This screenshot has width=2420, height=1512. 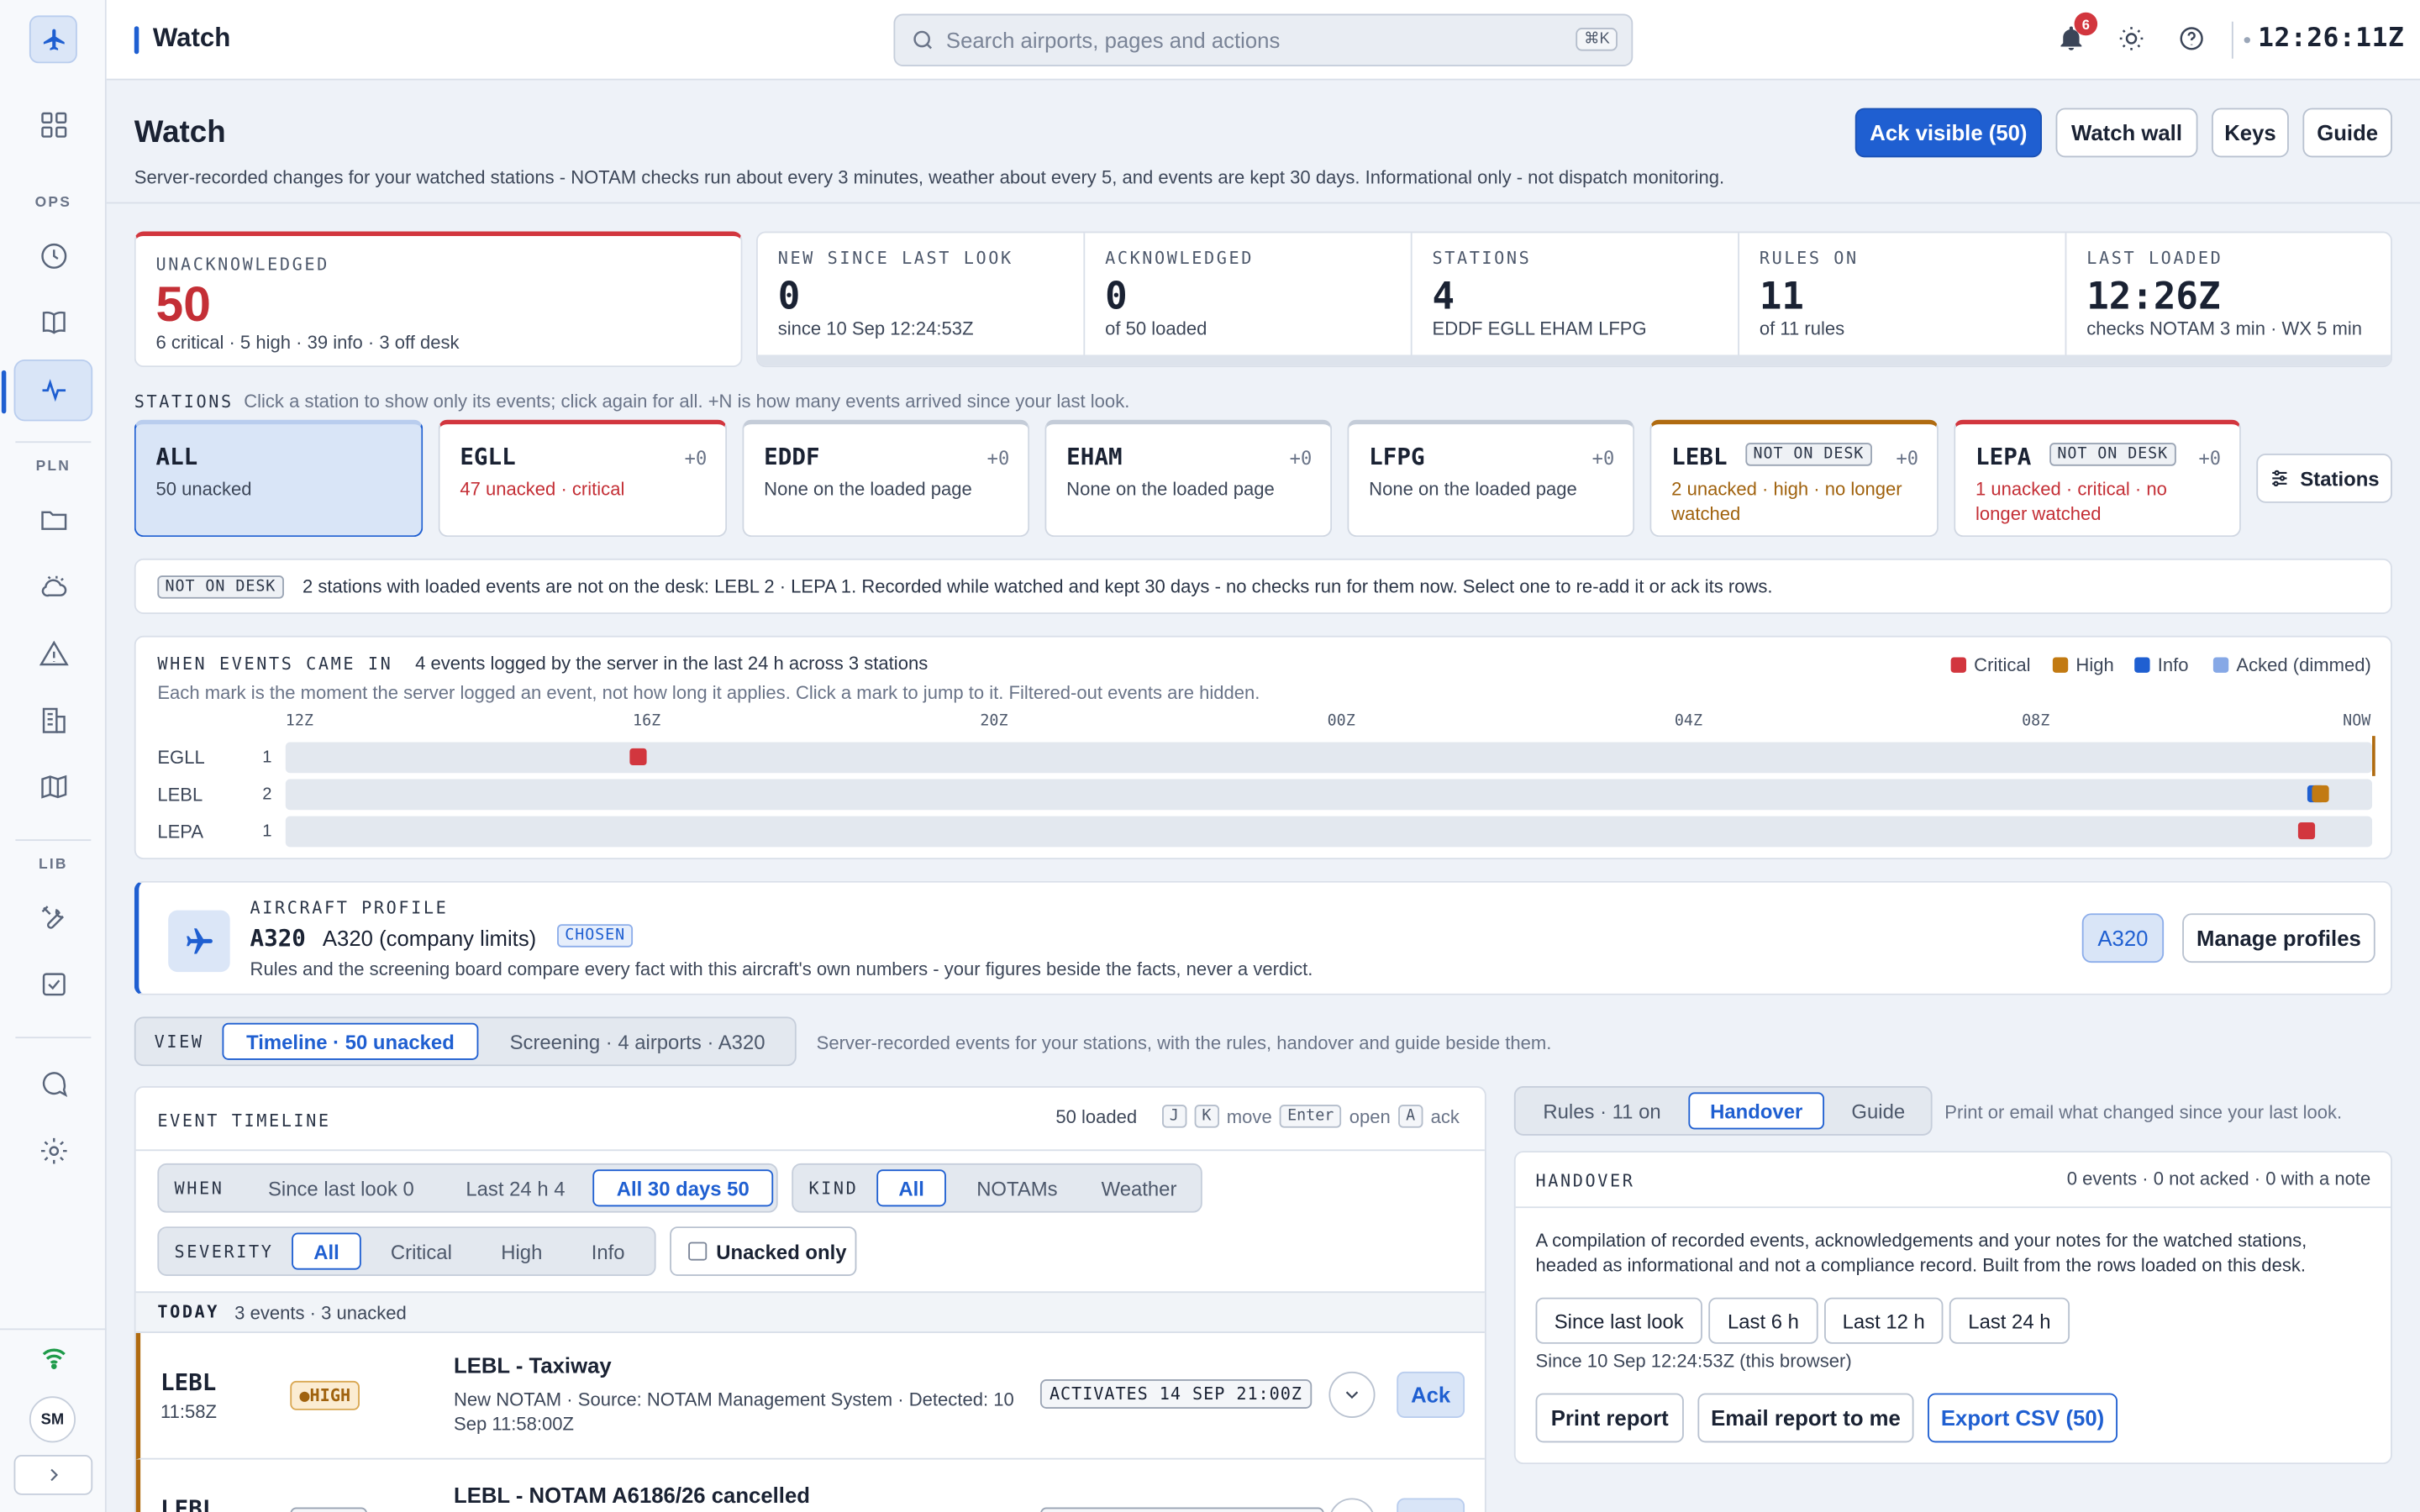 I want to click on ack-visible-button: Ack visible (50), so click(x=1948, y=133).